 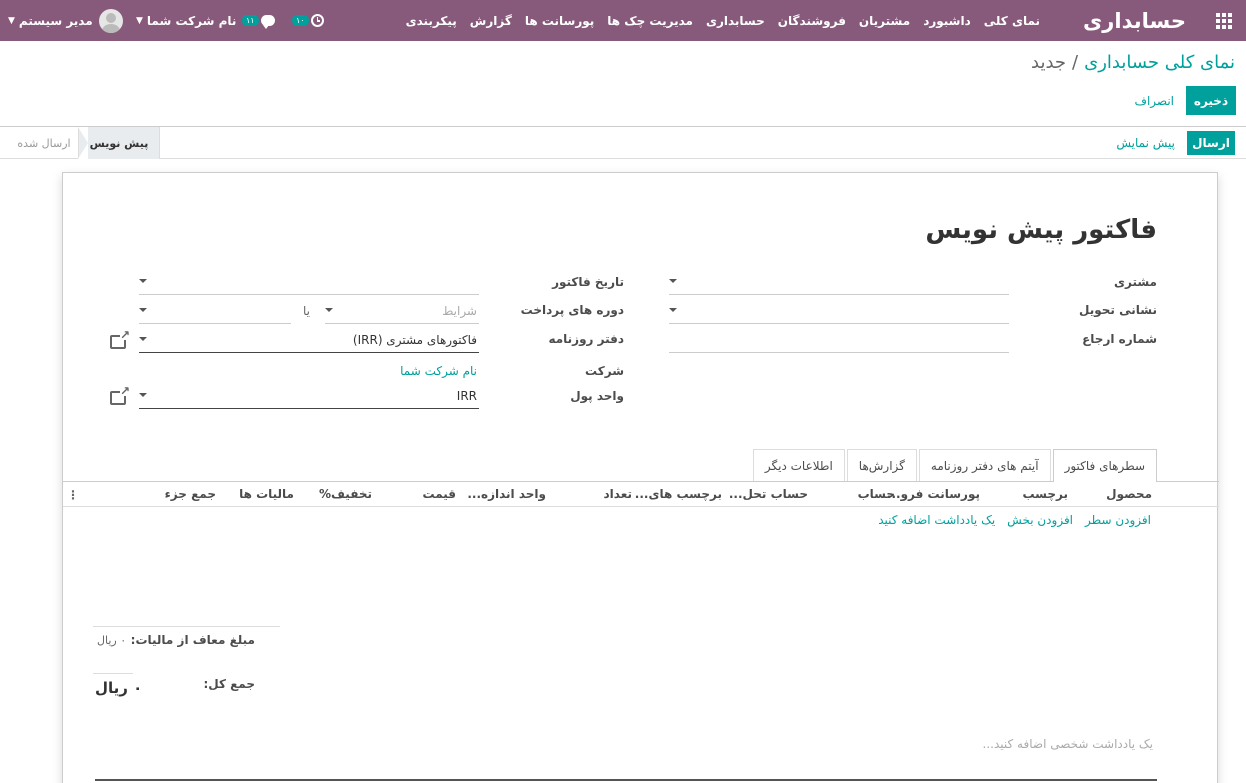 What do you see at coordinates (1118, 520) in the screenshot?
I see `add-line-link: افزودن سطر` at bounding box center [1118, 520].